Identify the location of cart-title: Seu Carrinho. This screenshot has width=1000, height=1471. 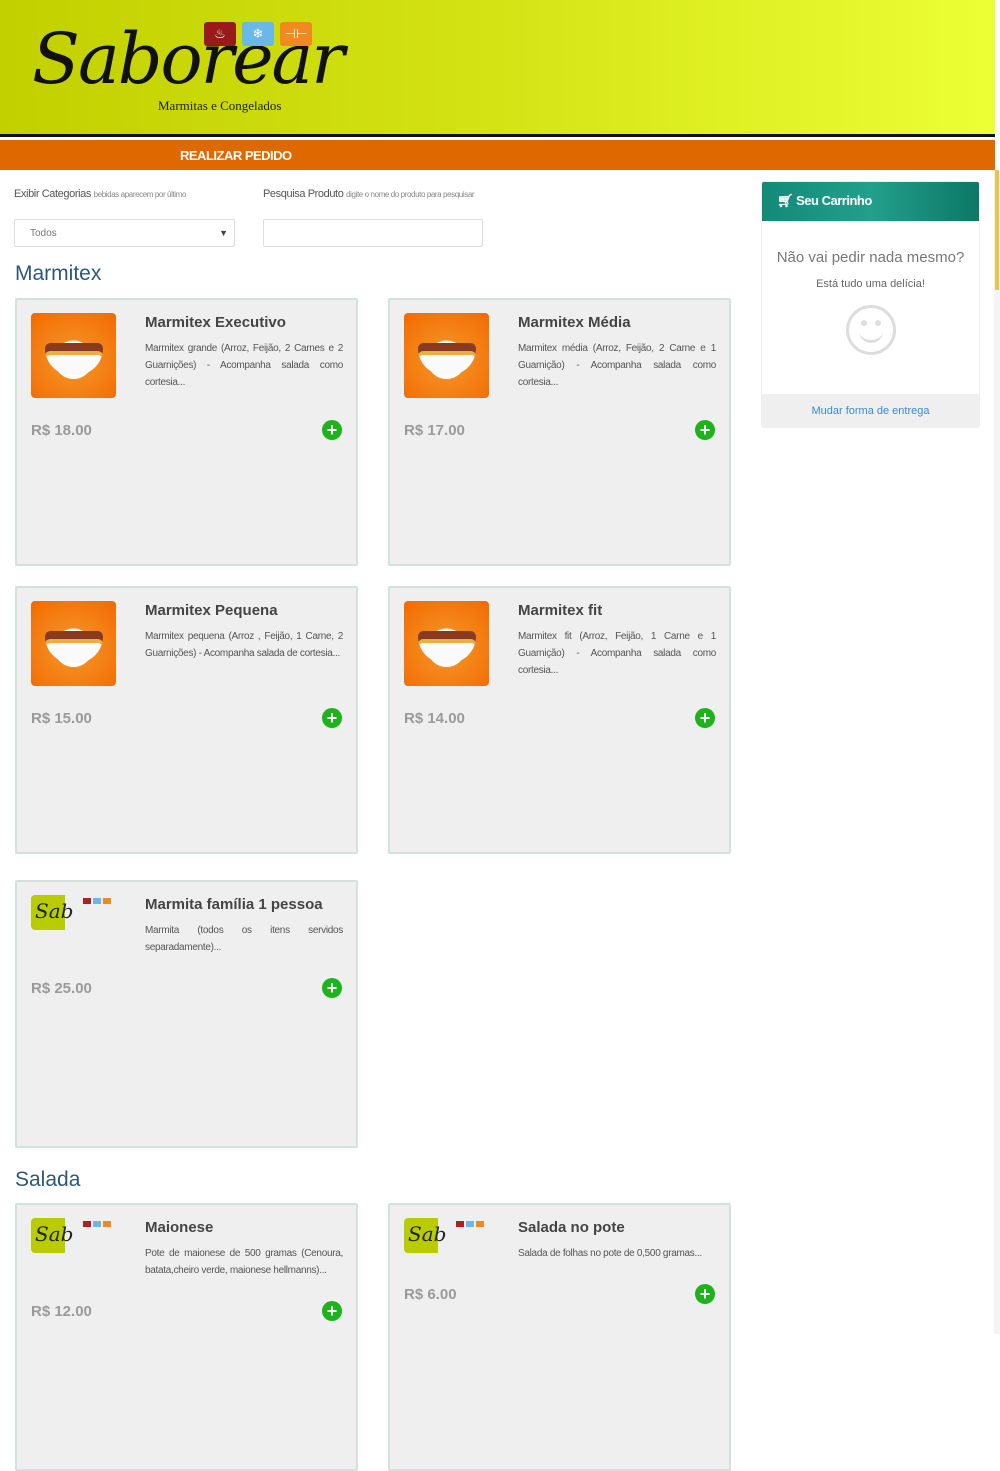
(834, 200).